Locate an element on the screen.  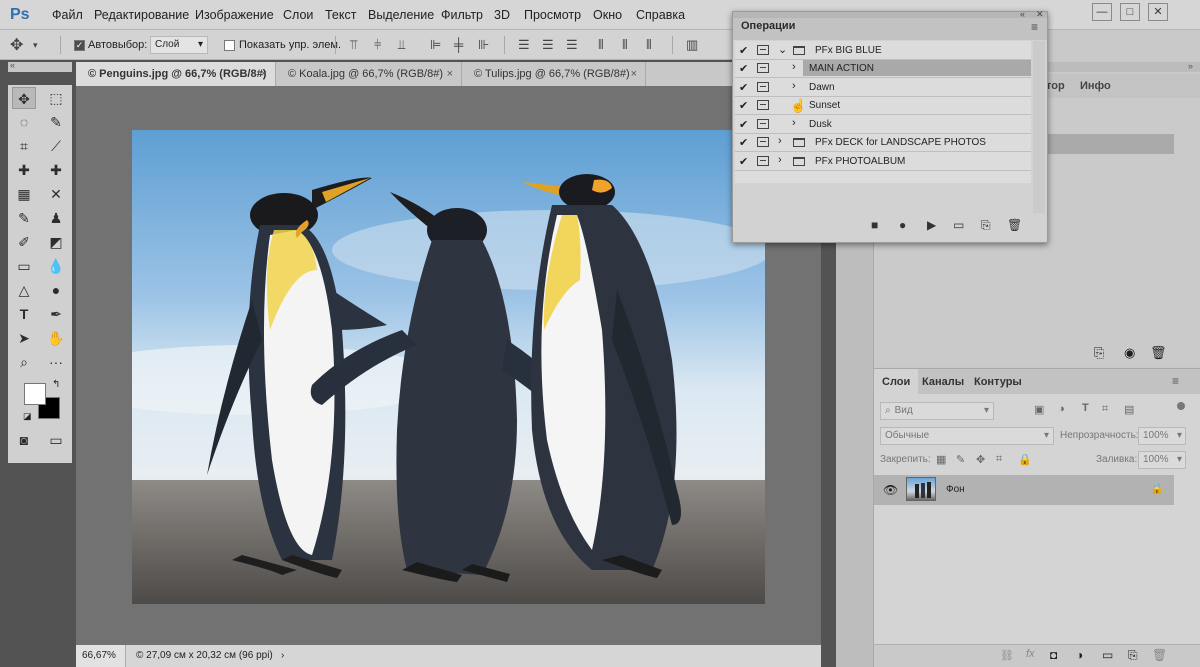
action-set-pfx-photoalbum: ✔ › PFx PHOTOALBUM is located at coordinates (883, 162).